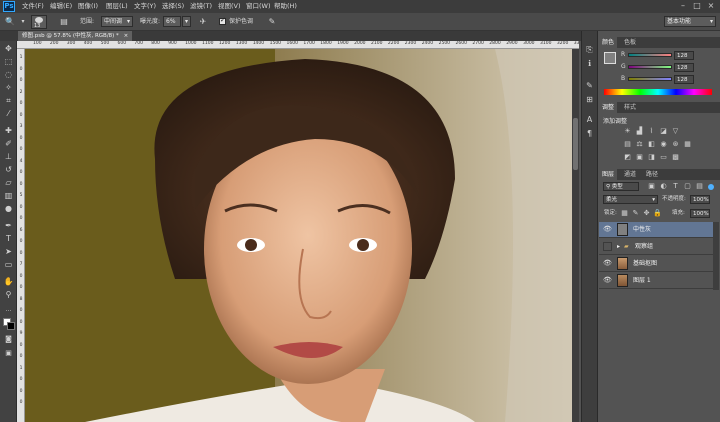 Image resolution: width=720 pixels, height=422 pixels. Describe the element at coordinates (607, 246) in the screenshot. I see `visibility-toggle-empty` at that location.